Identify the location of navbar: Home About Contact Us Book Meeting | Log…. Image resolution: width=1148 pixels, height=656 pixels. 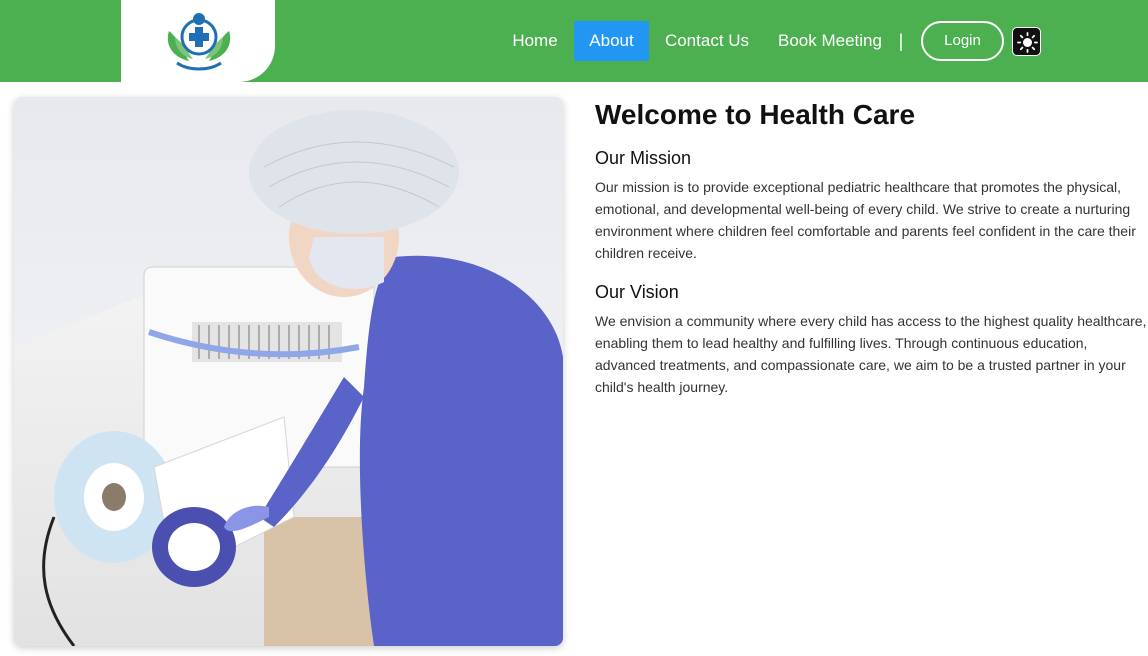
(574, 41).